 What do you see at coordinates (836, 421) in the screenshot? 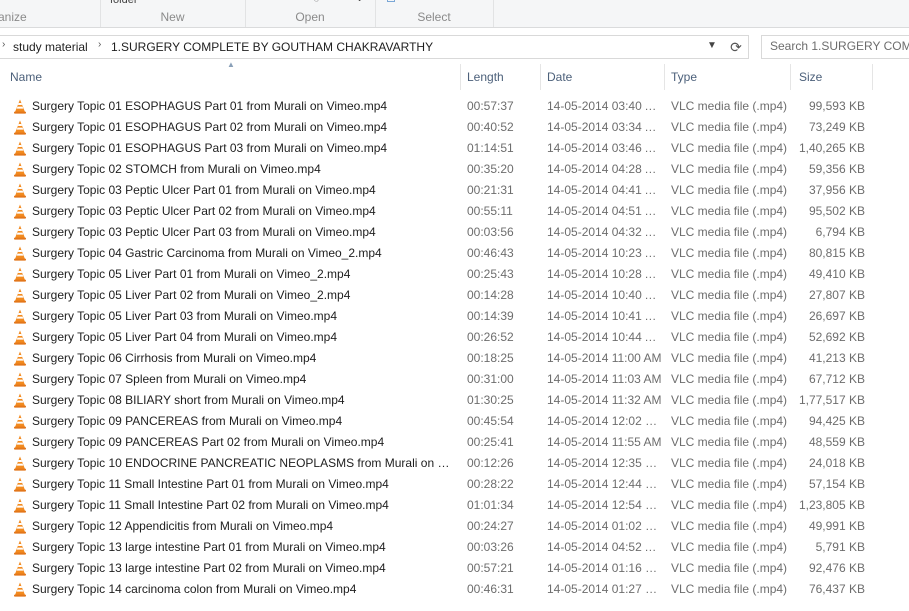
I see `file-size: 94,425 KB` at bounding box center [836, 421].